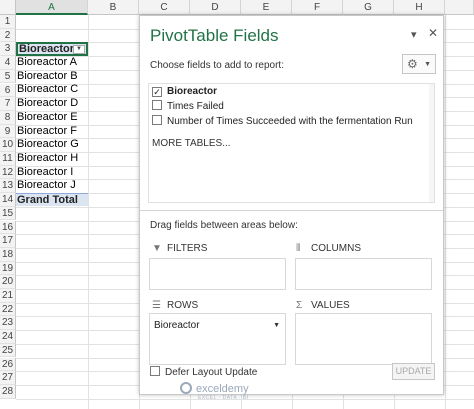 Image resolution: width=474 pixels, height=409 pixels. Describe the element at coordinates (218, 325) in the screenshot. I see `rows-field-bioreactor: Bioreactor ▼` at that location.